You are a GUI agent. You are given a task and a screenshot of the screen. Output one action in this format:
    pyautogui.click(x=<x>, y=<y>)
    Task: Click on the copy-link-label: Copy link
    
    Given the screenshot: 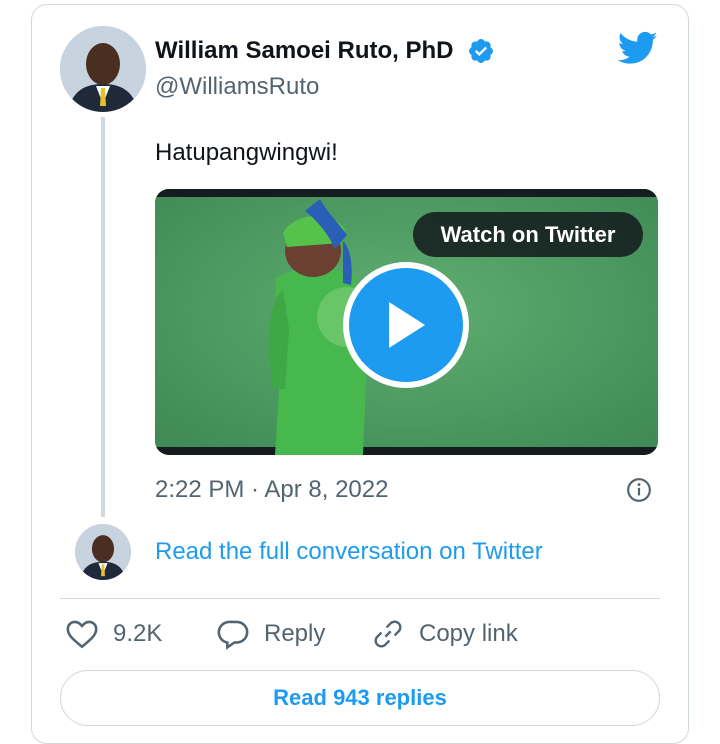 What is the action you would take?
    pyautogui.click(x=468, y=633)
    